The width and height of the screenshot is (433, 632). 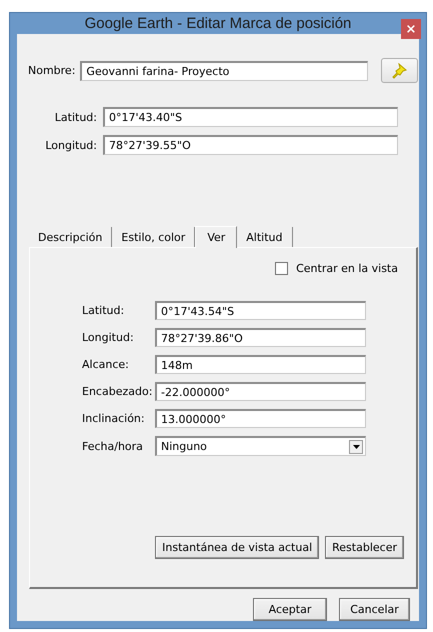 I want to click on view-button: Instantánea de vista actual, so click(x=237, y=547).